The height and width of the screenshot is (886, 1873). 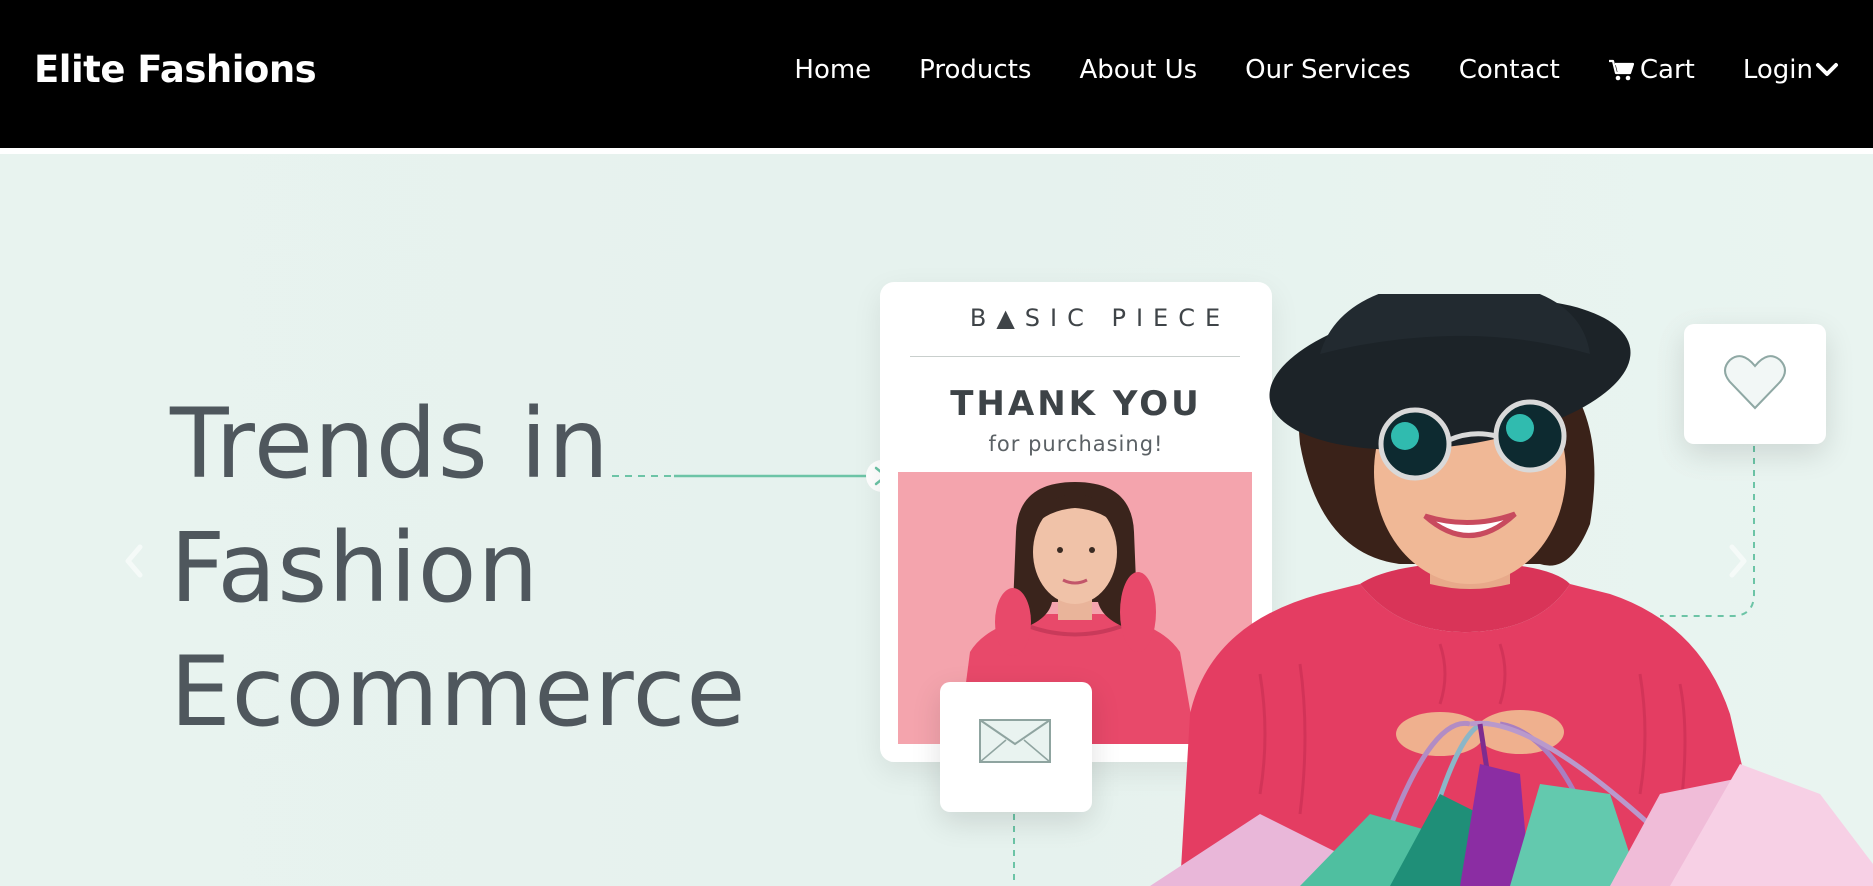 What do you see at coordinates (355, 568) in the screenshot?
I see `hero-title-line-2: Fashion` at bounding box center [355, 568].